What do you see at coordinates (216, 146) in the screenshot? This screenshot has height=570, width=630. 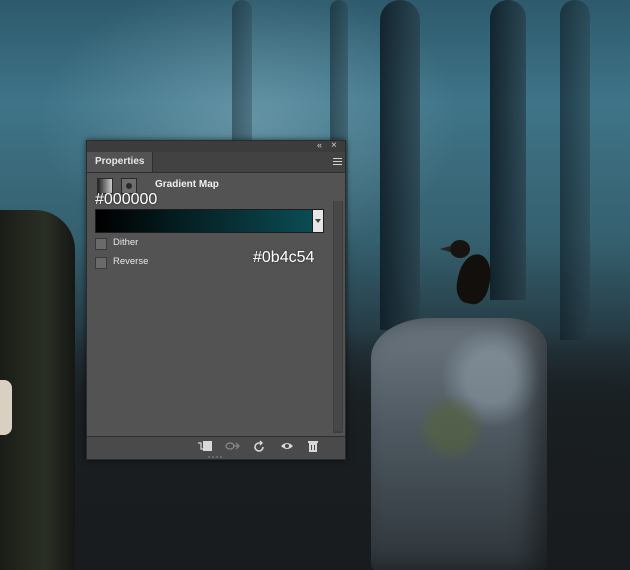 I see `panel-title-strip: « ×` at bounding box center [216, 146].